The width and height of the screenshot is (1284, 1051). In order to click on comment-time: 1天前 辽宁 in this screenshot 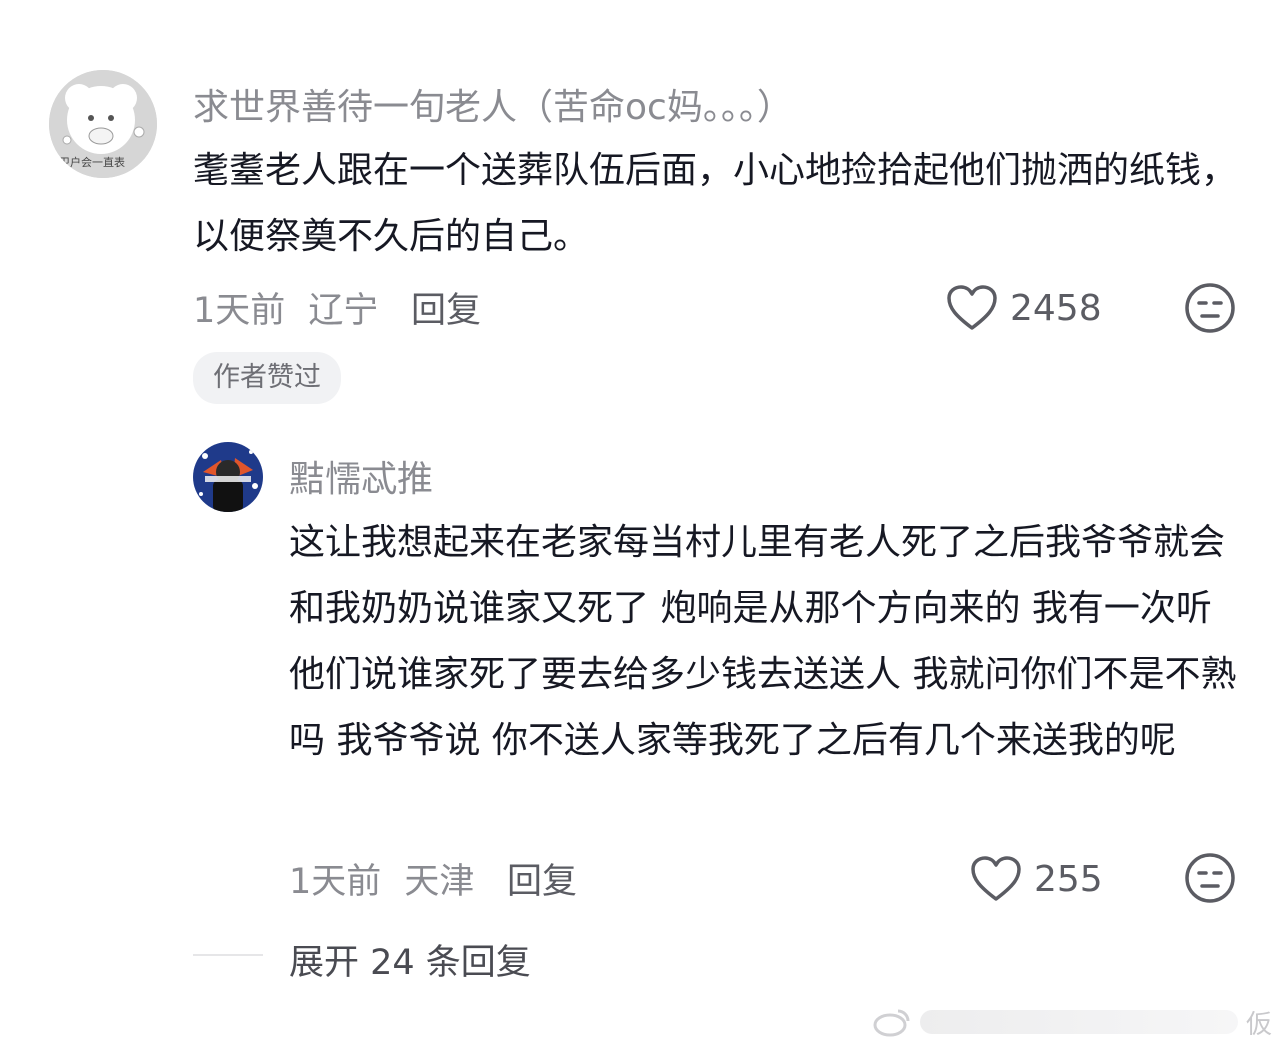, I will do `click(285, 307)`.